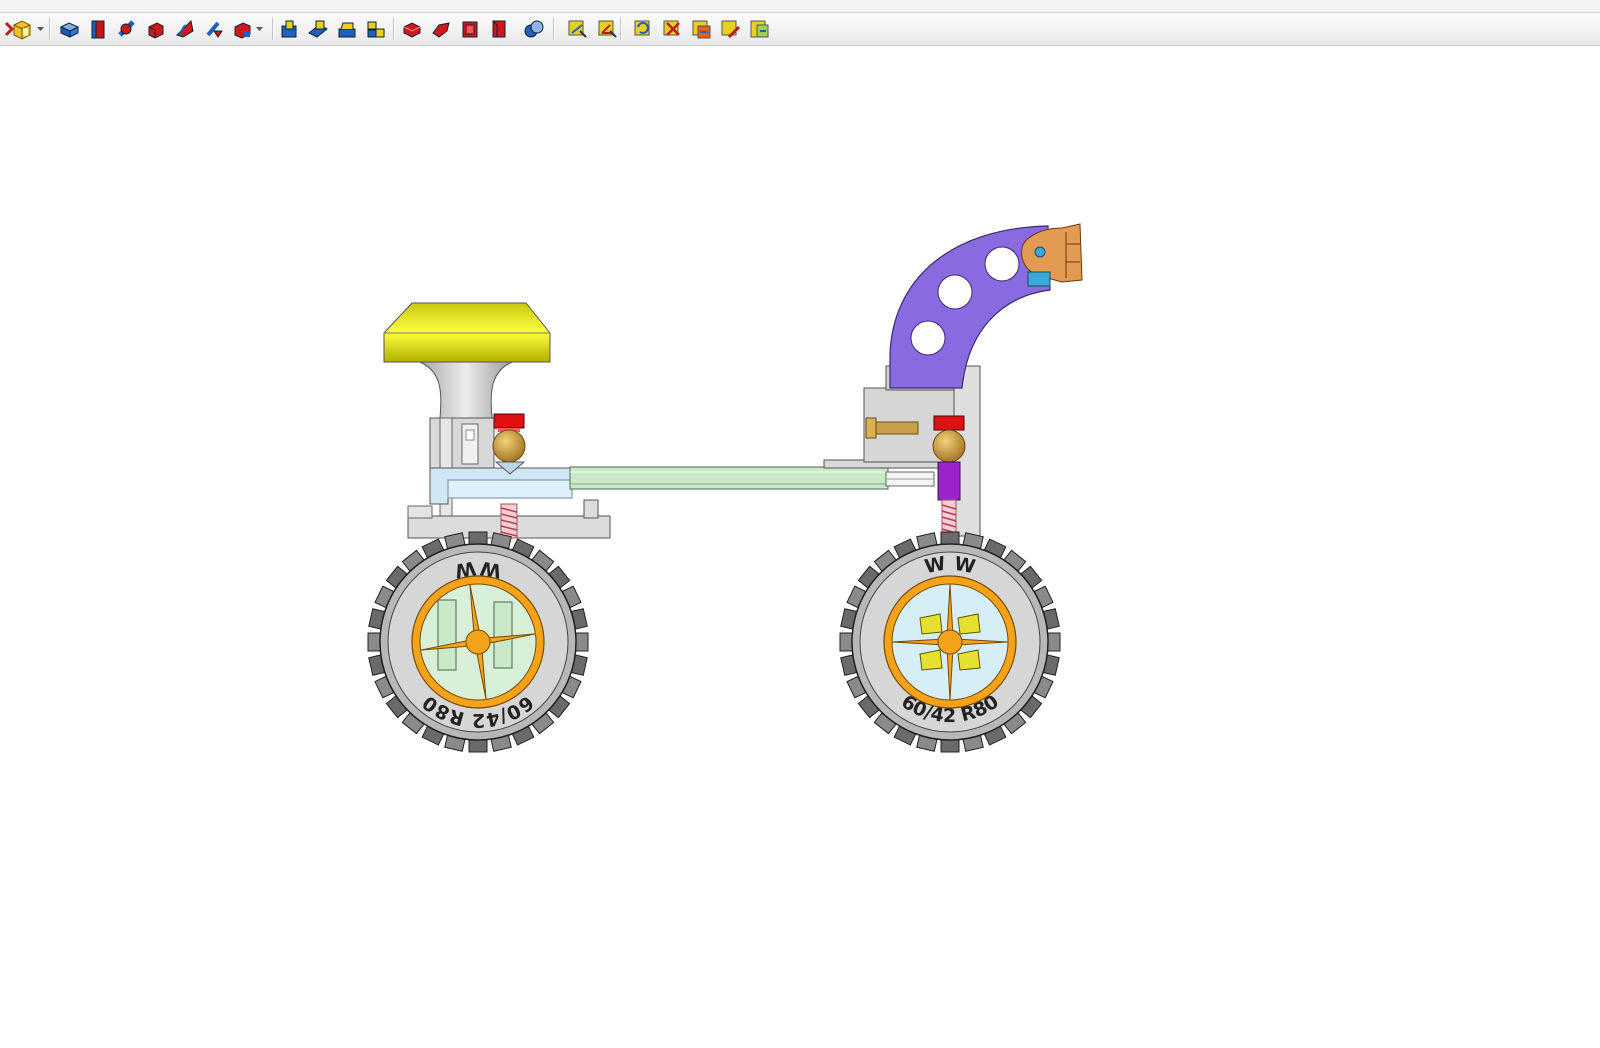  Describe the element at coordinates (509, 521) in the screenshot. I see `left-spring` at that location.